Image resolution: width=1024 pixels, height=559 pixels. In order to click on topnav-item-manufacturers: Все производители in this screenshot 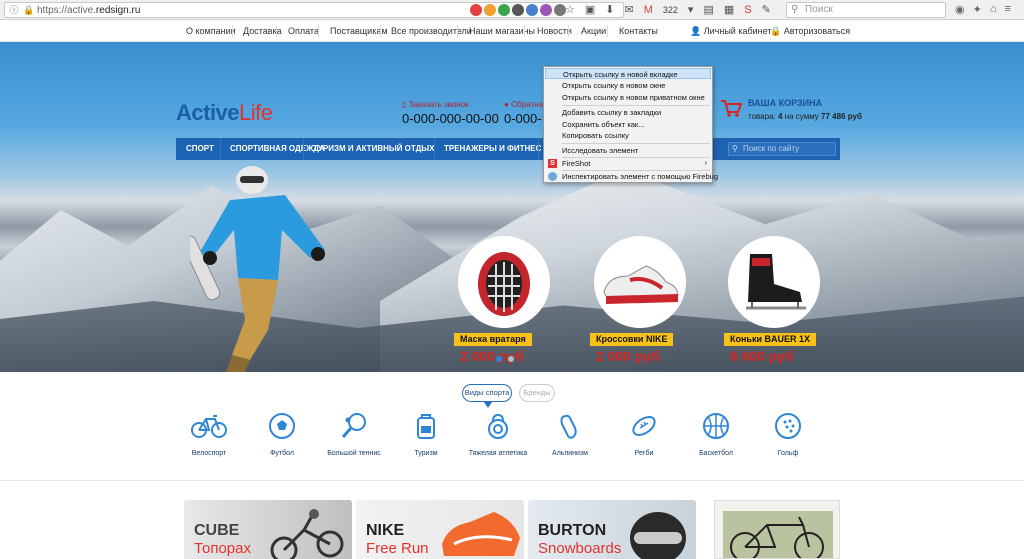, I will do `click(431, 31)`.